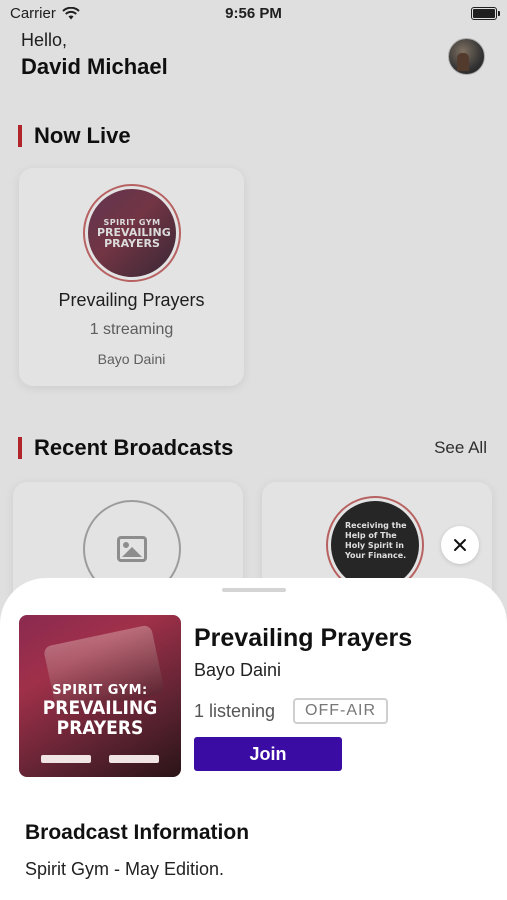 Image resolution: width=507 pixels, height=900 pixels. Describe the element at coordinates (100, 690) in the screenshot. I see `cover-line1: SPIRIT GYM:` at that location.